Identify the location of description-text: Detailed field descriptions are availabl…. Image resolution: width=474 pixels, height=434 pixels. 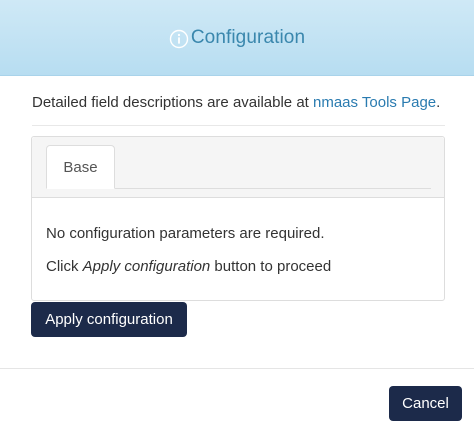
(236, 102).